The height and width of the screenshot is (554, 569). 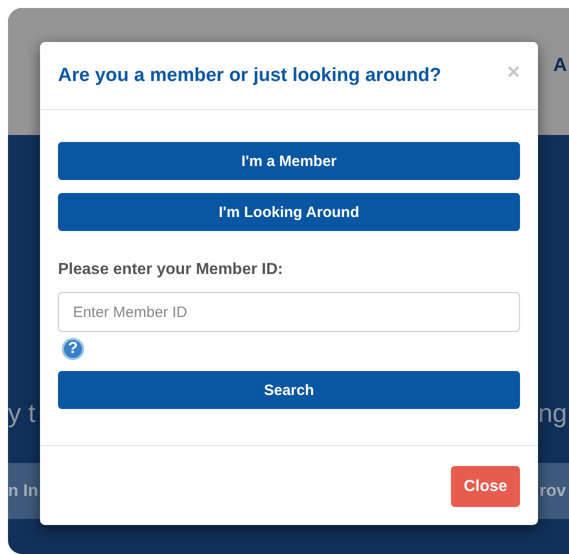 I want to click on banner-text: rov, so click(x=553, y=491).